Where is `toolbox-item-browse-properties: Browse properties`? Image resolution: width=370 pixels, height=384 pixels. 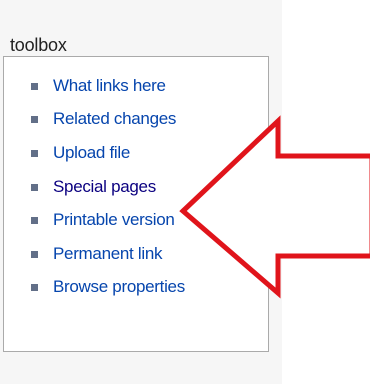 toolbox-item-browse-properties: Browse properties is located at coordinates (136, 288).